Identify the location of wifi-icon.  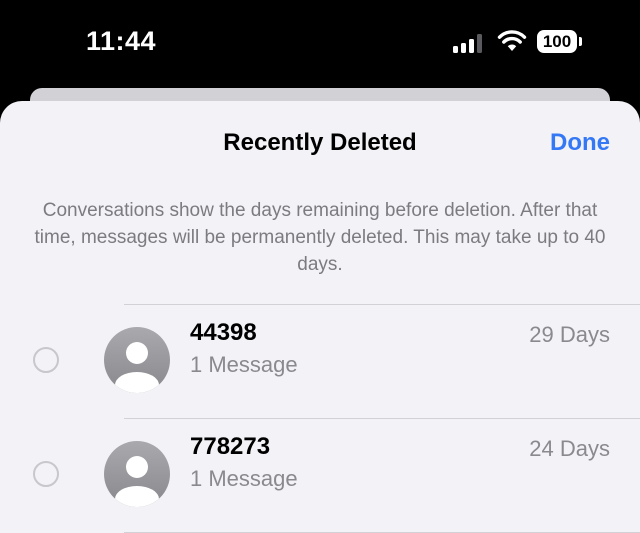
(512, 41).